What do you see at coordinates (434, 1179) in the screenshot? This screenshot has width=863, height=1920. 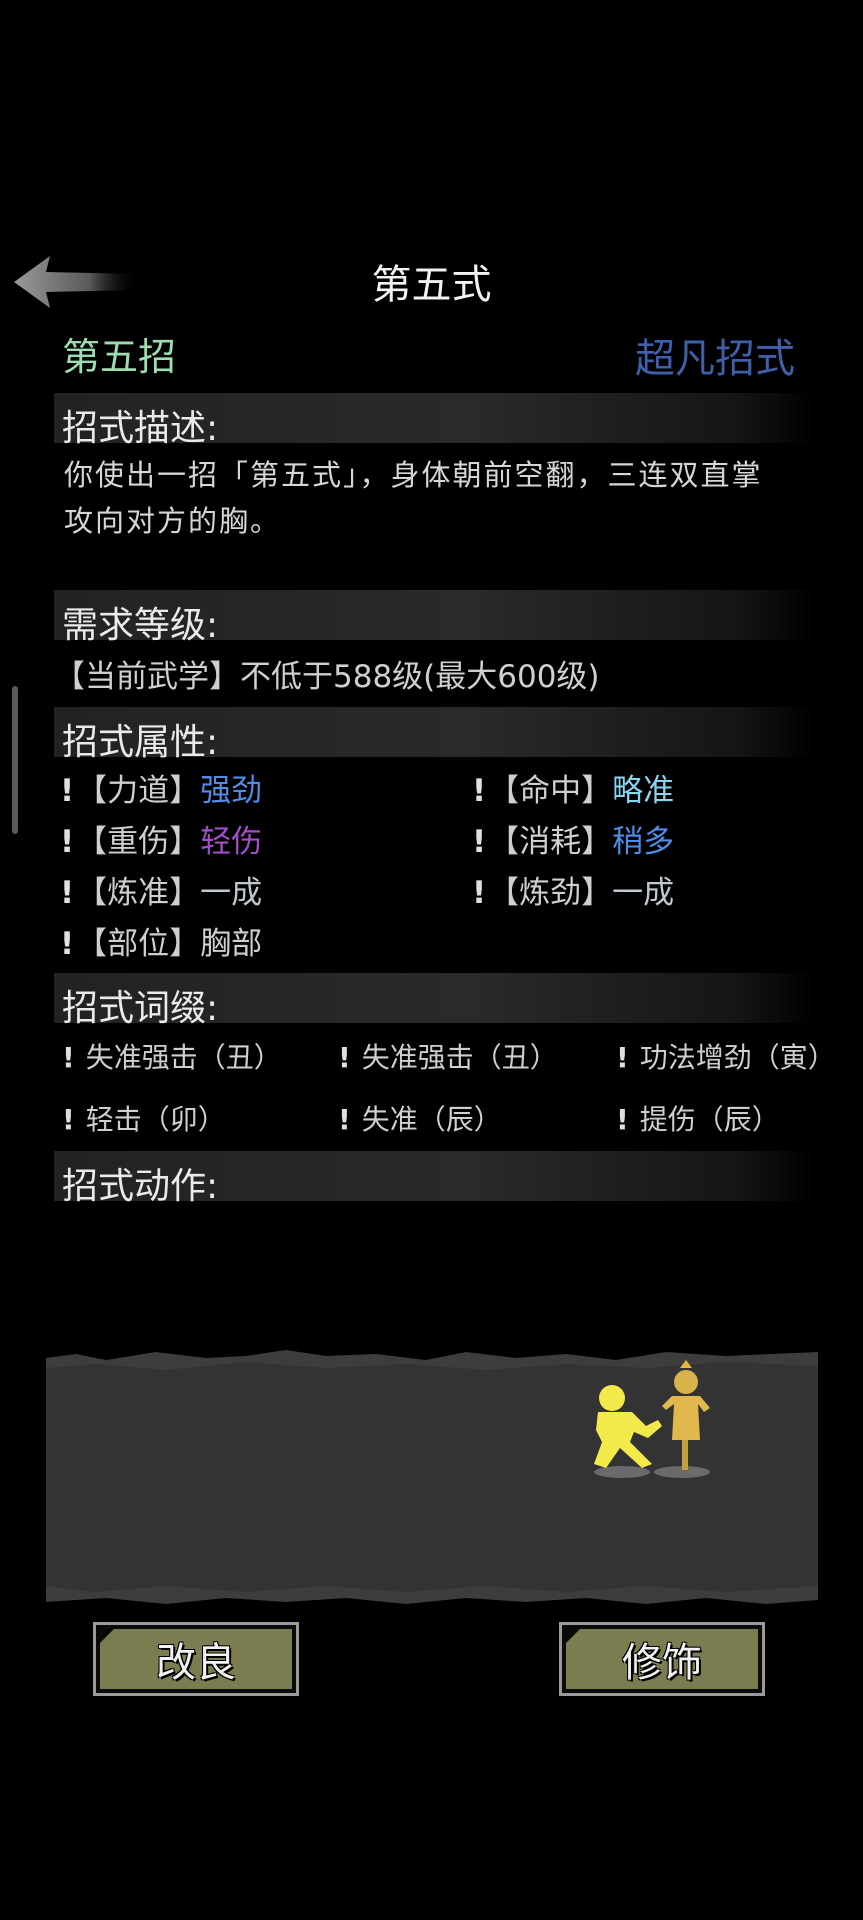 I see `section-header-animation: 招式动作:` at bounding box center [434, 1179].